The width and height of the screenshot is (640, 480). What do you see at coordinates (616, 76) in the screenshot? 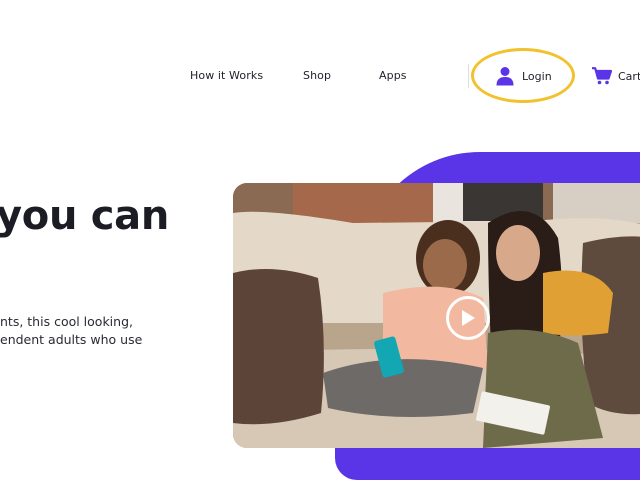
I see `cart-button: Cart` at bounding box center [616, 76].